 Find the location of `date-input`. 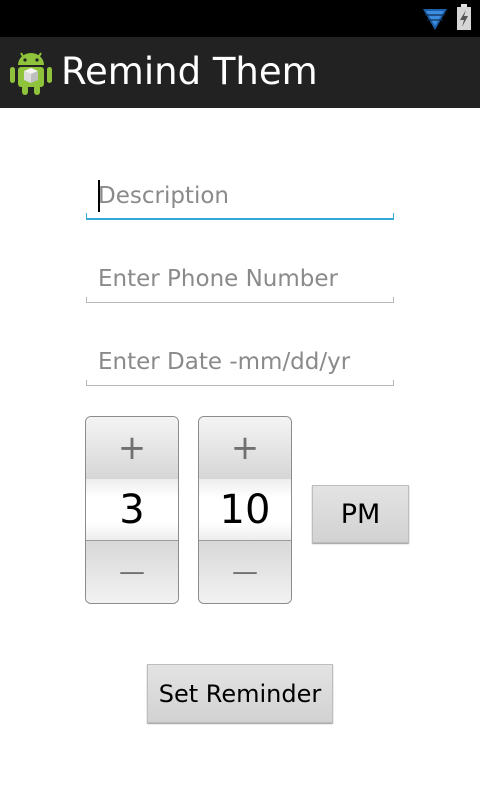

date-input is located at coordinates (240, 362).